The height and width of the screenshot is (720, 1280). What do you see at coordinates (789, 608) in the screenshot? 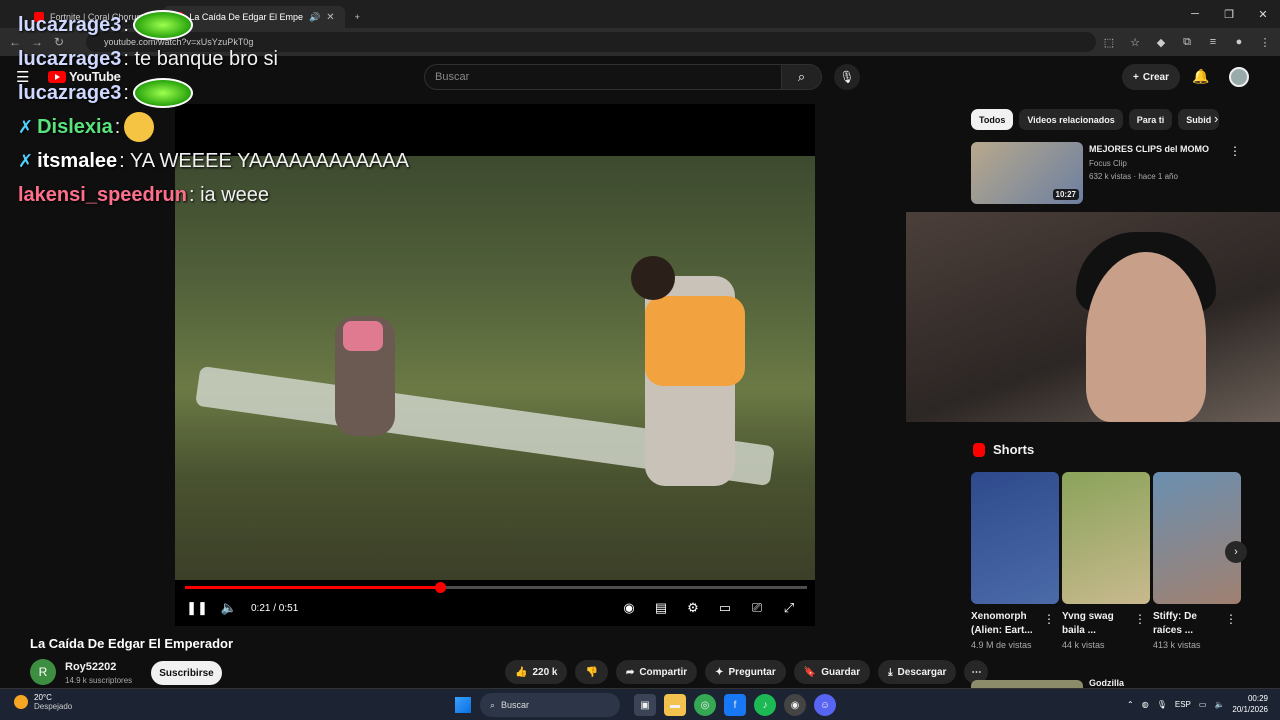
I see `fullscreen-icon: ⤢` at bounding box center [789, 608].